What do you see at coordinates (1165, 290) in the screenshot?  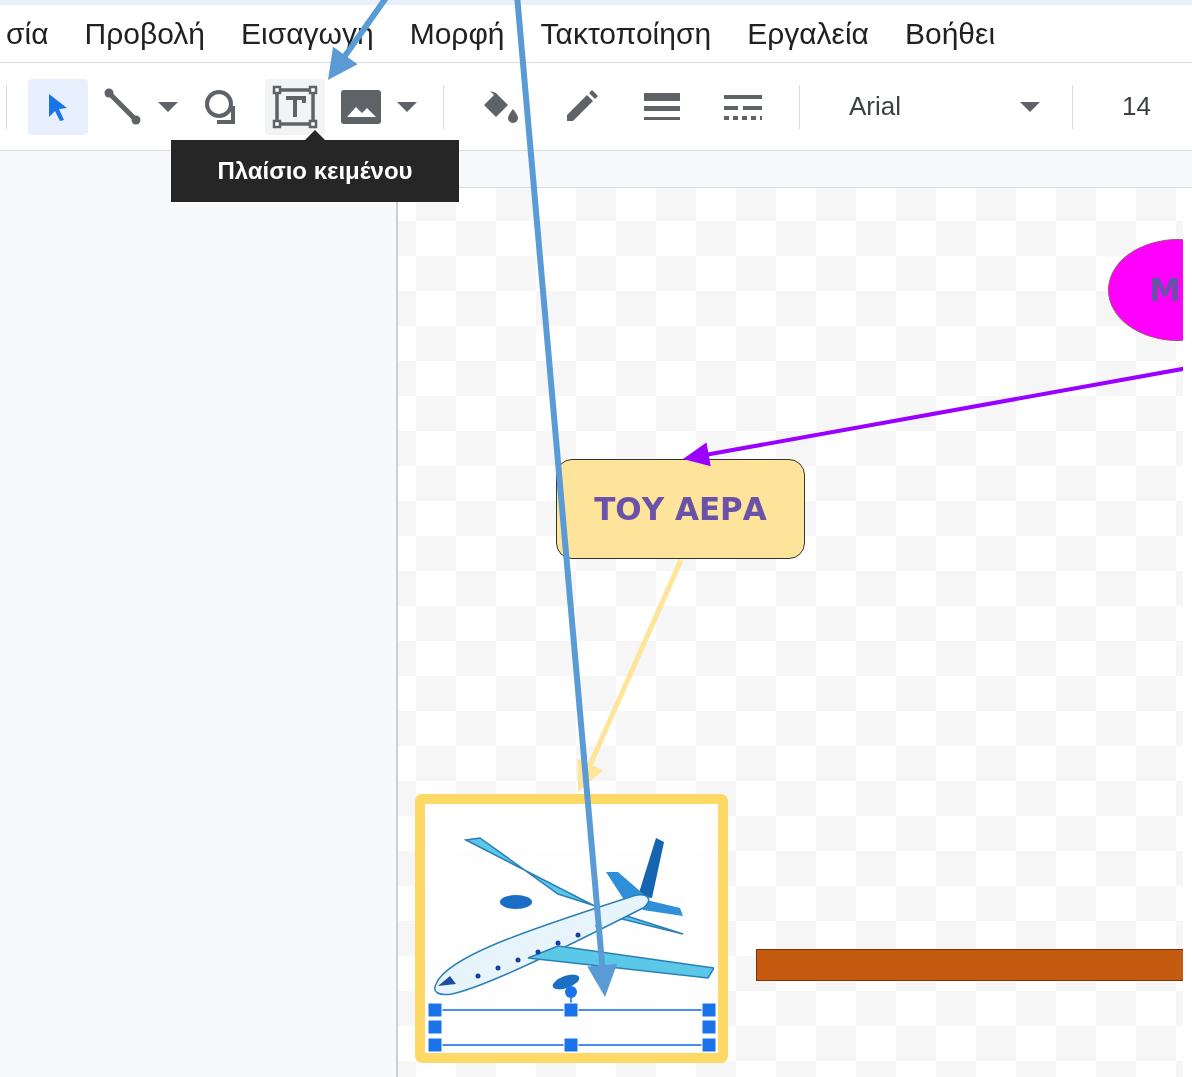 I see `shape-label: M` at bounding box center [1165, 290].